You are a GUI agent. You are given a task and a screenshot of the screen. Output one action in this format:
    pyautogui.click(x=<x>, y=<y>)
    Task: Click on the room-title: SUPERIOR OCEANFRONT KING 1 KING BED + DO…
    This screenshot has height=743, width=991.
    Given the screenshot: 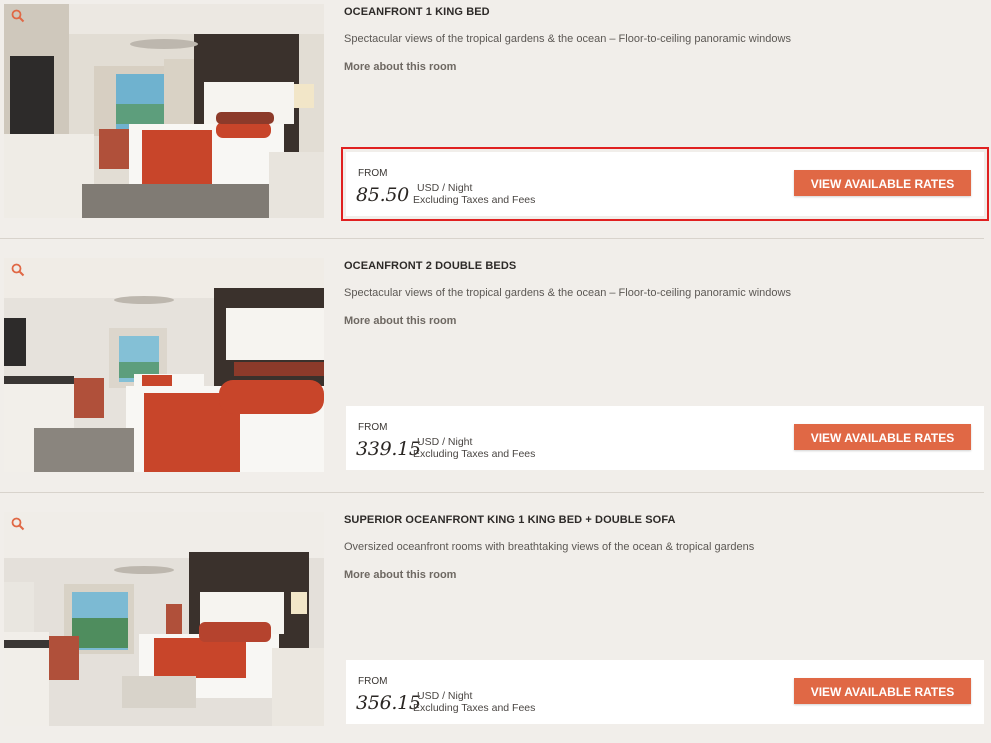 What is the action you would take?
    pyautogui.click(x=510, y=520)
    